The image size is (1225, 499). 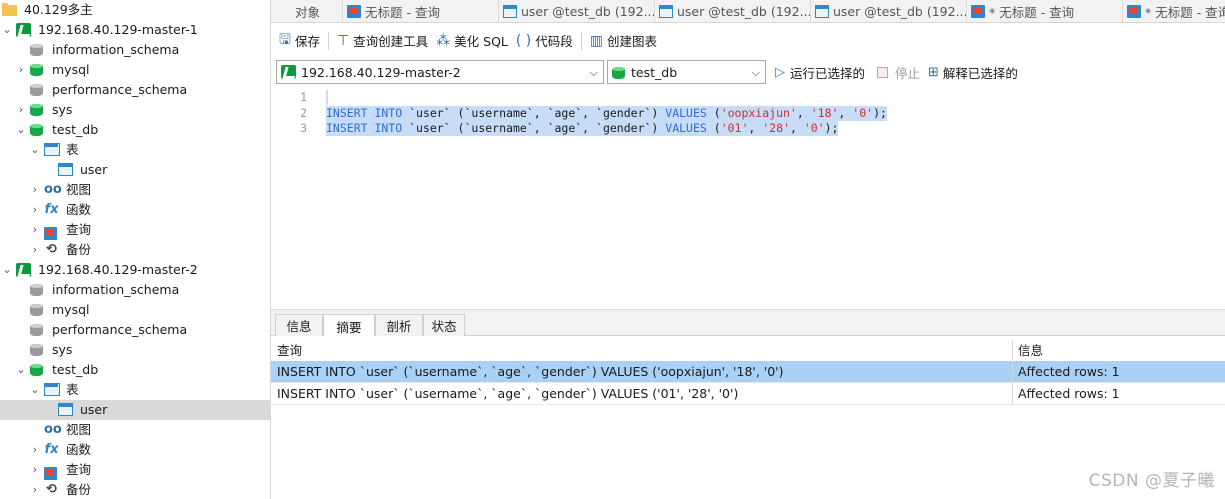 I want to click on tree-node-label: 192.168.40.129-master-2, so click(x=118, y=269).